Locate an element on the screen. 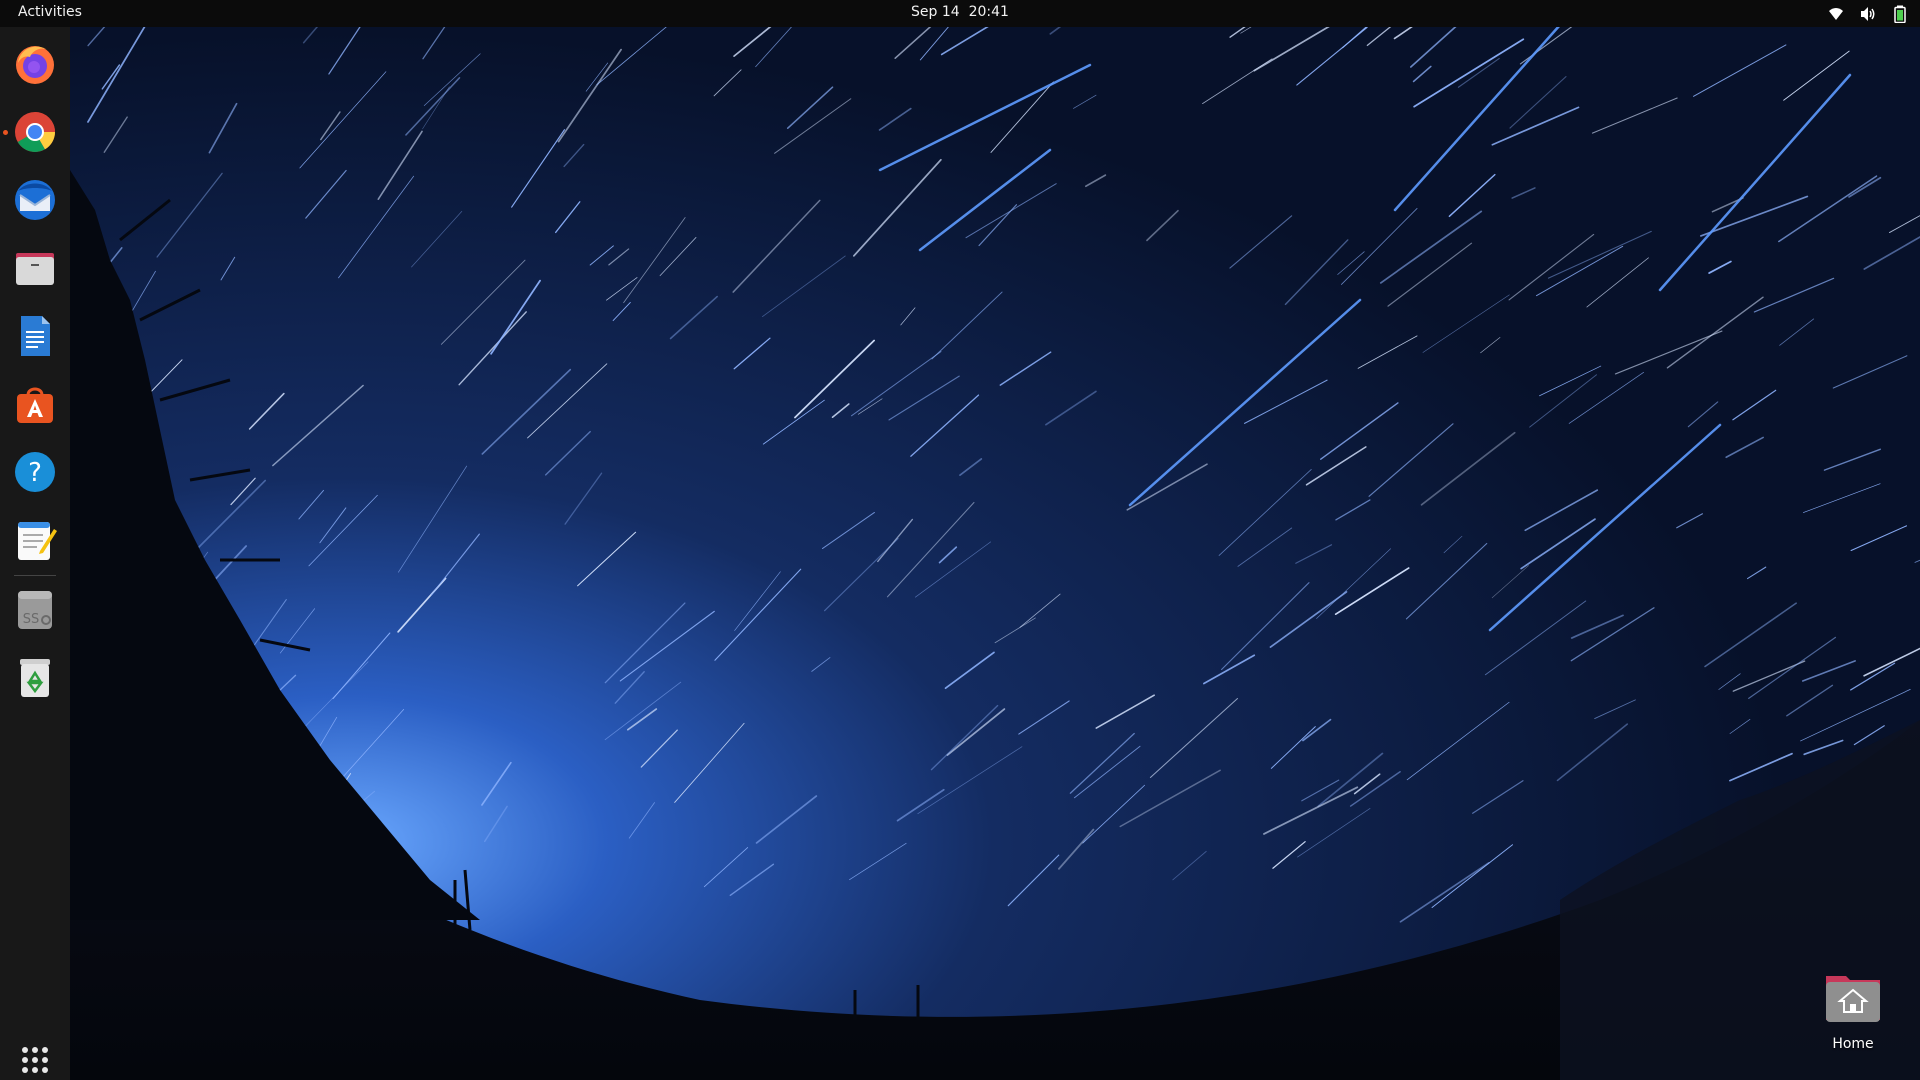 Image resolution: width=1920 pixels, height=1080 pixels. svg-text: SS is located at coordinates (31, 619).